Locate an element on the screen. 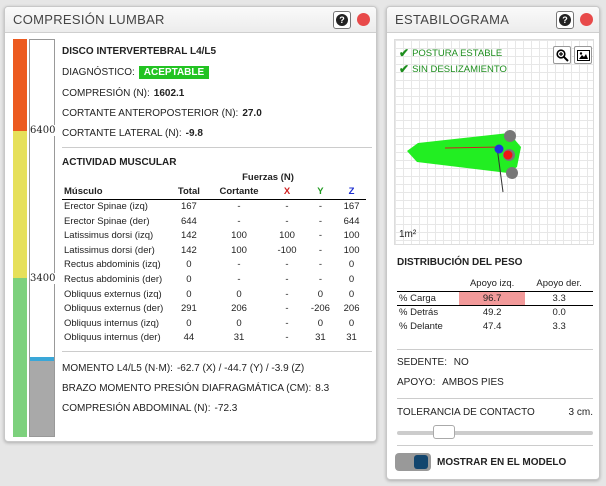 The image size is (606, 486). table-row: Obliquus externus (der) 291 206 - -206 206 is located at coordinates (214, 308).